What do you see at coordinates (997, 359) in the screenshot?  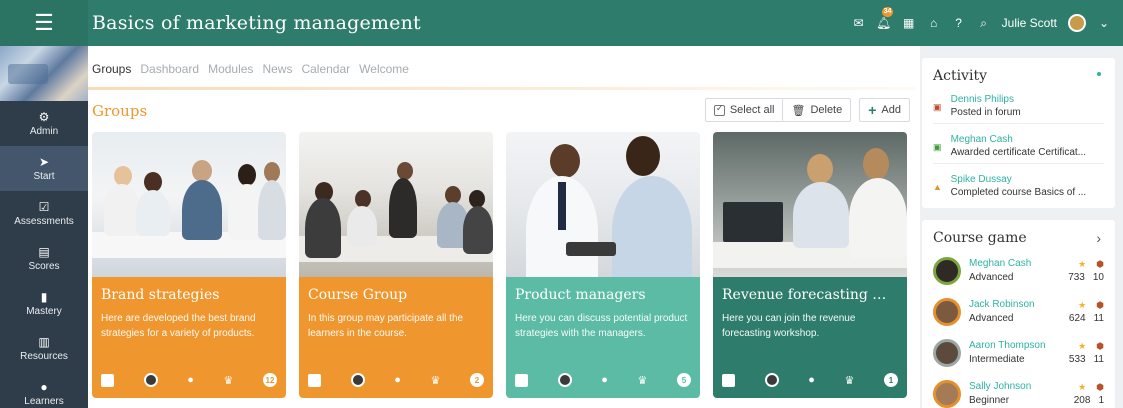 I see `player-level: Intermediate` at bounding box center [997, 359].